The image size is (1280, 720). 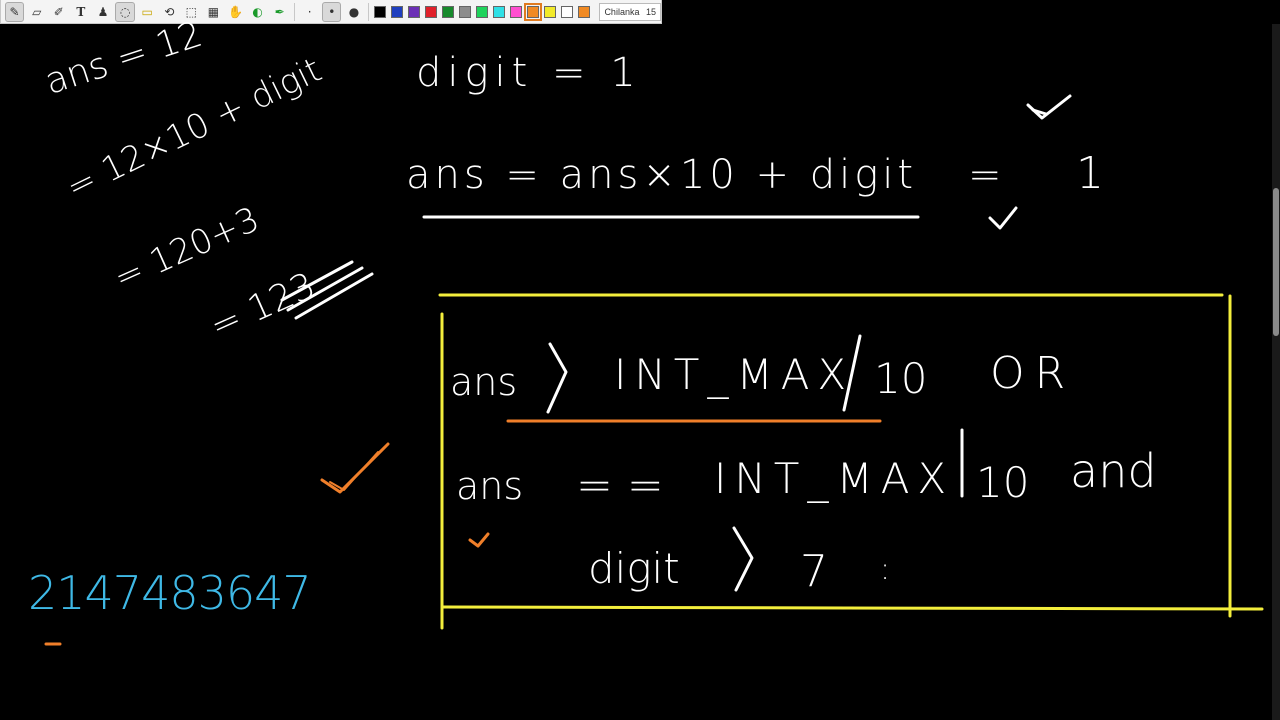 I want to click on scrollbar-thumb, so click(x=1276, y=262).